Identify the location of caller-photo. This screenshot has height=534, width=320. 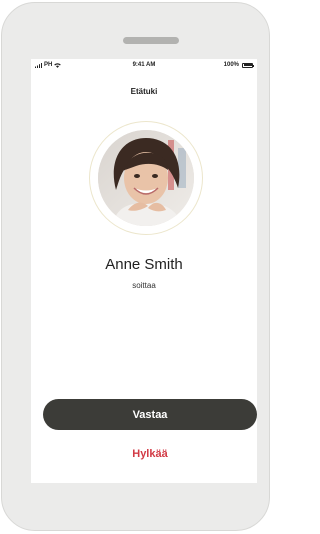
(146, 178).